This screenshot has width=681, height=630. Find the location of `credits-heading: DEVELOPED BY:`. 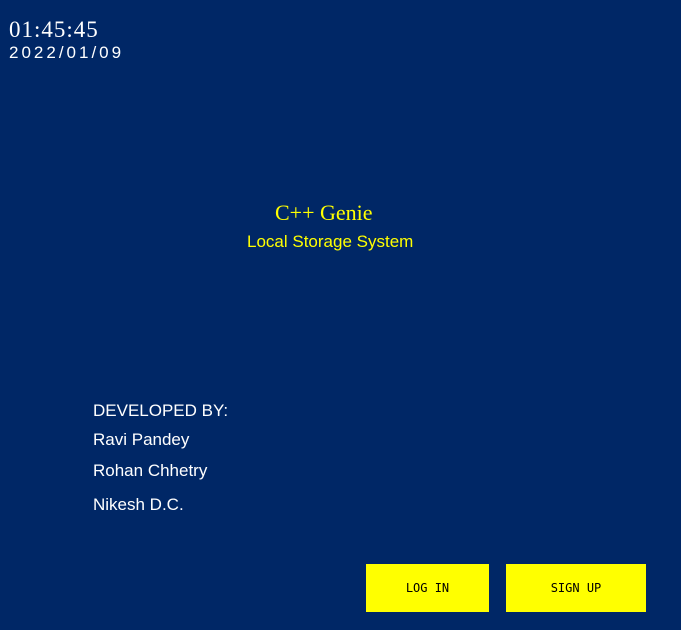

credits-heading: DEVELOPED BY: is located at coordinates (161, 410).